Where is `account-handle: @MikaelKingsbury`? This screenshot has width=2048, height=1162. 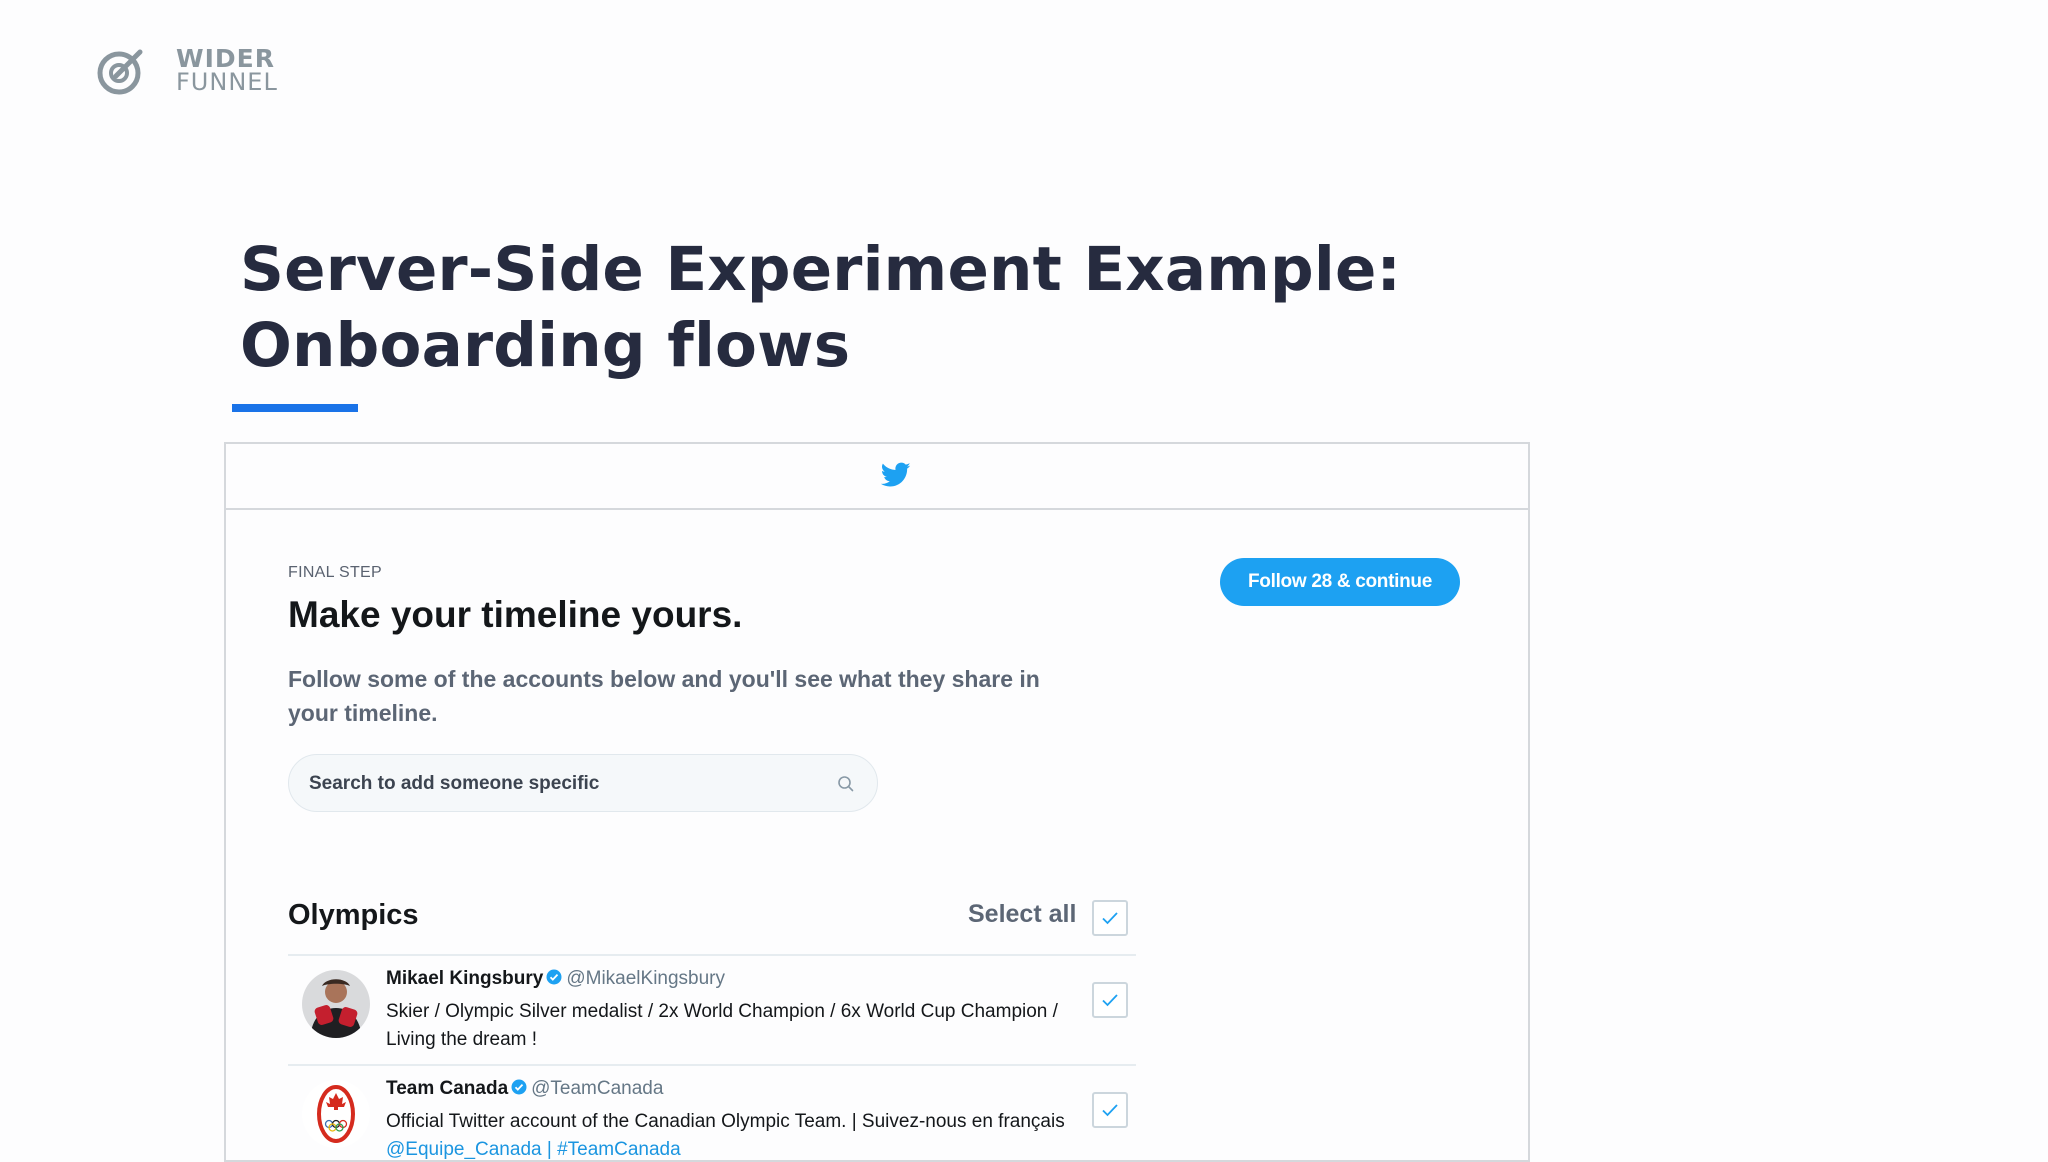
account-handle: @MikaelKingsbury is located at coordinates (646, 978).